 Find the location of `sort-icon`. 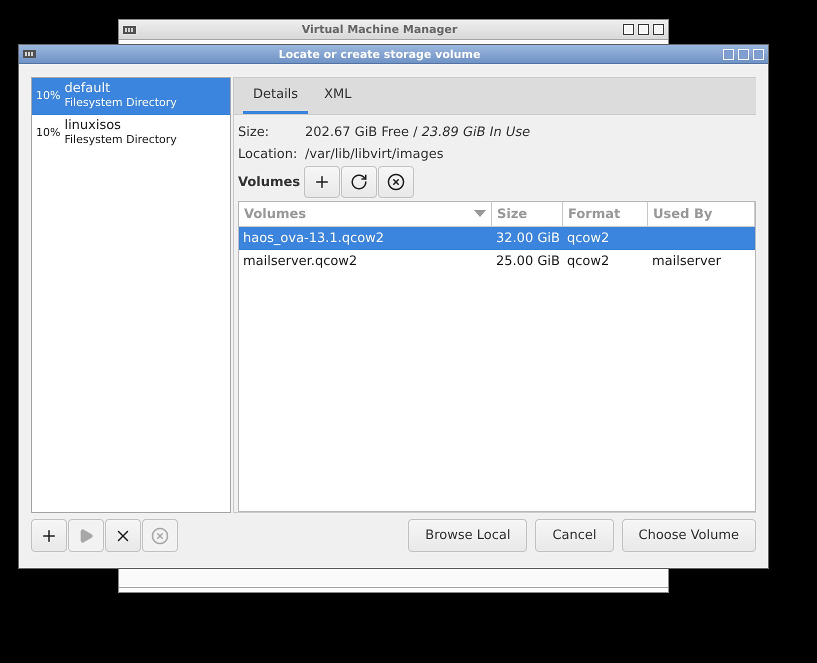

sort-icon is located at coordinates (480, 214).